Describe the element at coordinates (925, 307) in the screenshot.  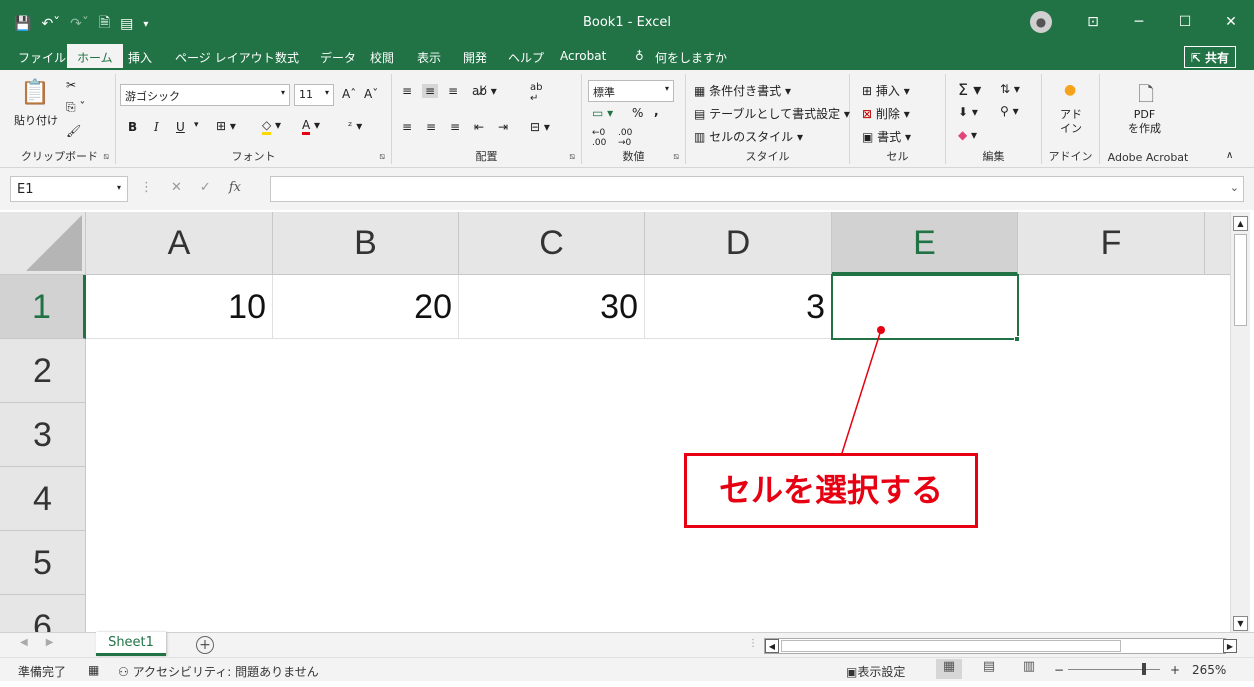
I see `cell-e1-selected` at that location.